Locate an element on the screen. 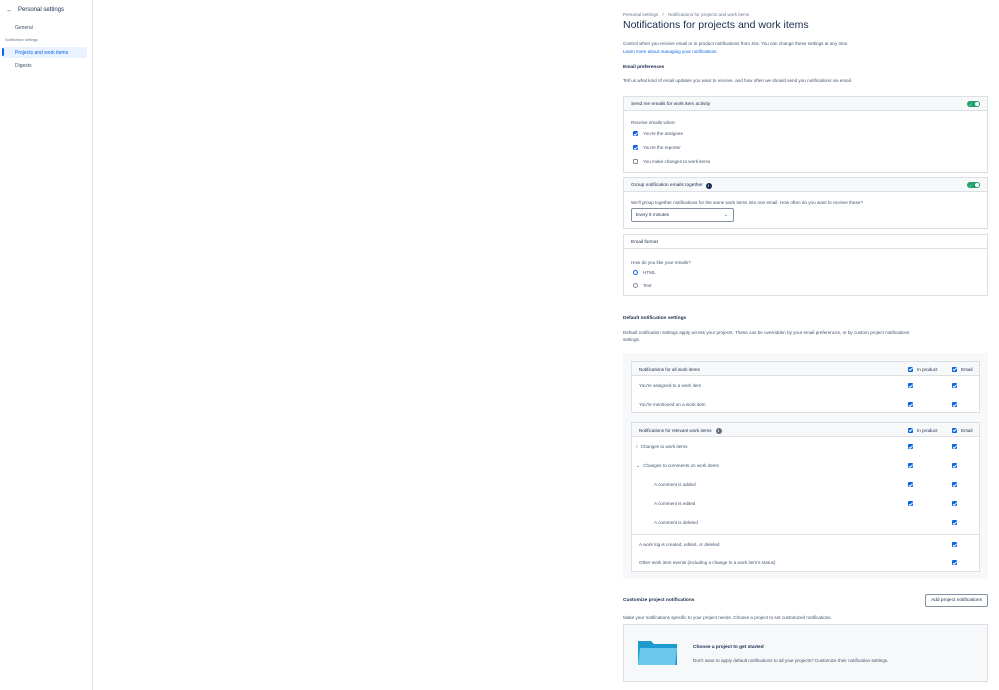 This screenshot has height=690, width=999. group-emails-header: Group notification emails together i ✓ is located at coordinates (805, 185).